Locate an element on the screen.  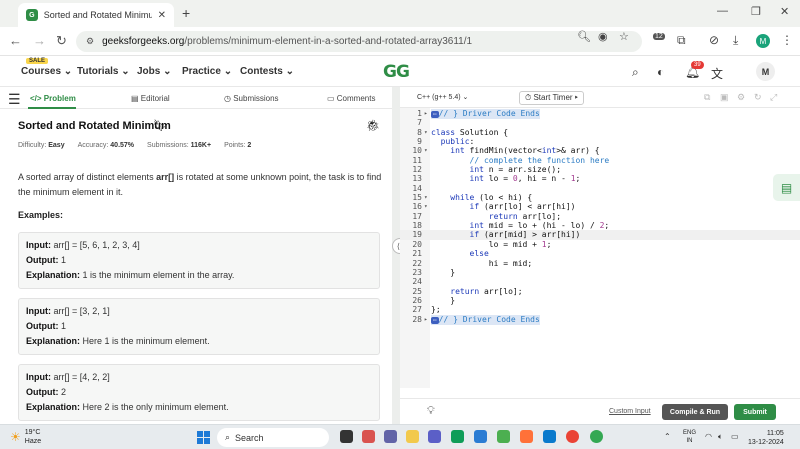
submissions-value: 116K+ is located at coordinates (201, 145).